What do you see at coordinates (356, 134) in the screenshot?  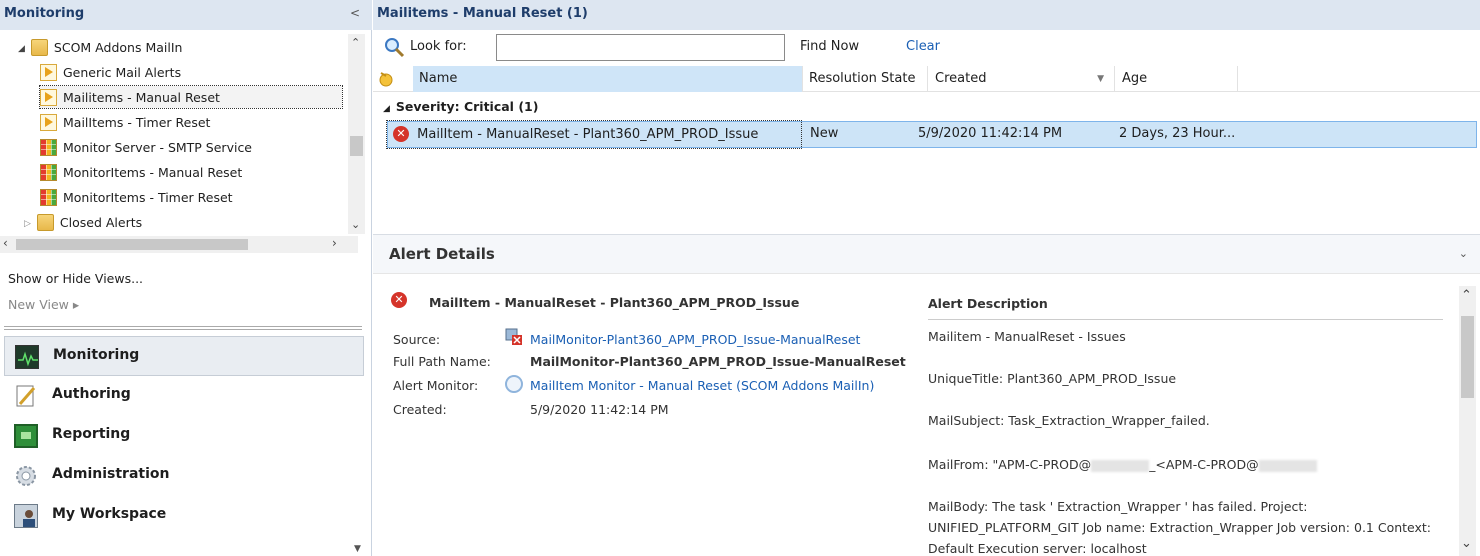 I see `tree-vertical-scrollbar: ⌃ ⌄` at bounding box center [356, 134].